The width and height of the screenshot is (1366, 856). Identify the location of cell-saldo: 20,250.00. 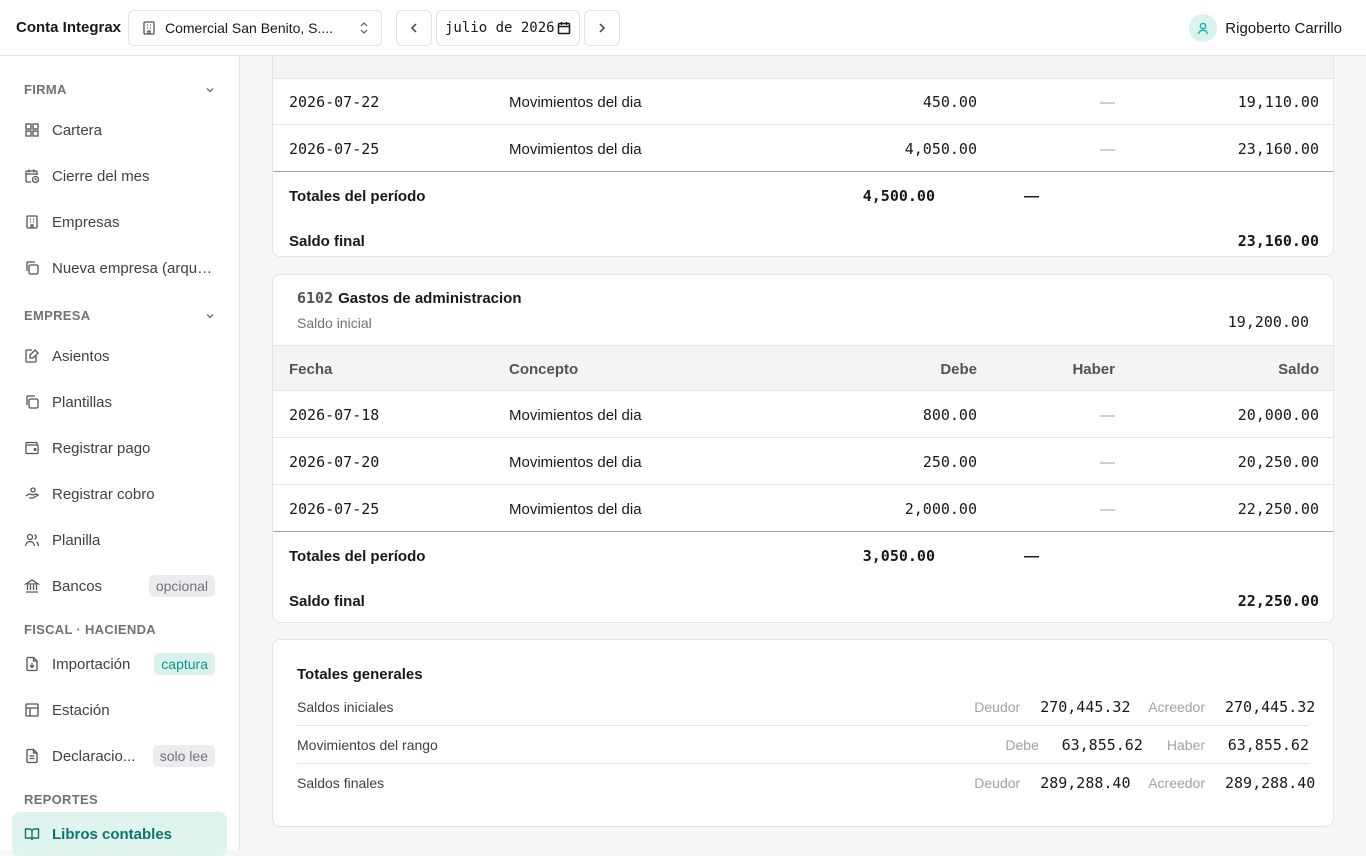
(1278, 462).